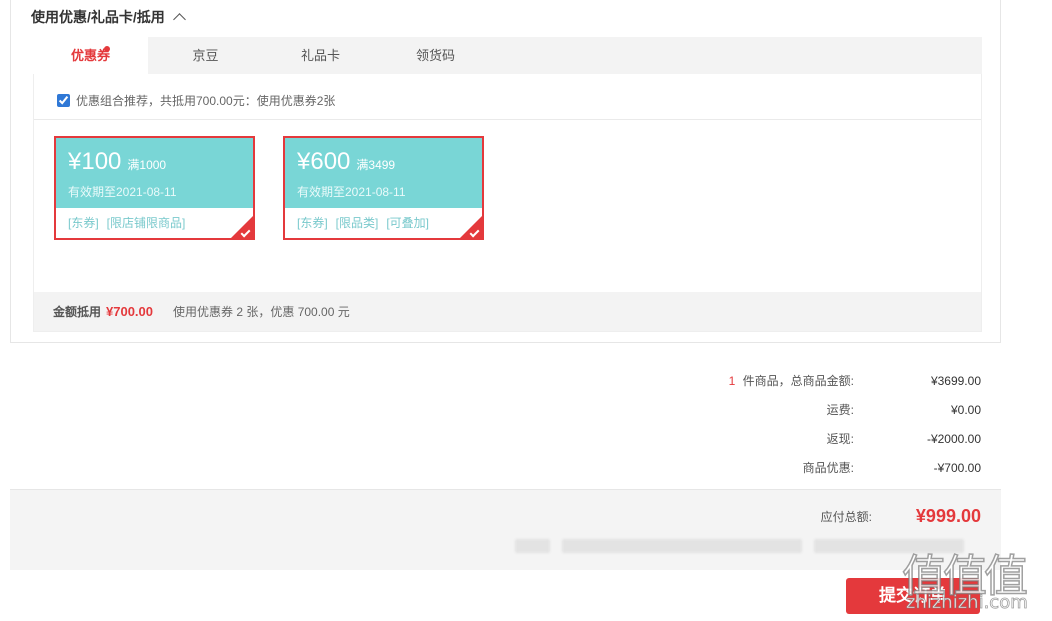 This screenshot has height=621, width=1052. I want to click on chevron-up-icon, so click(179, 19).